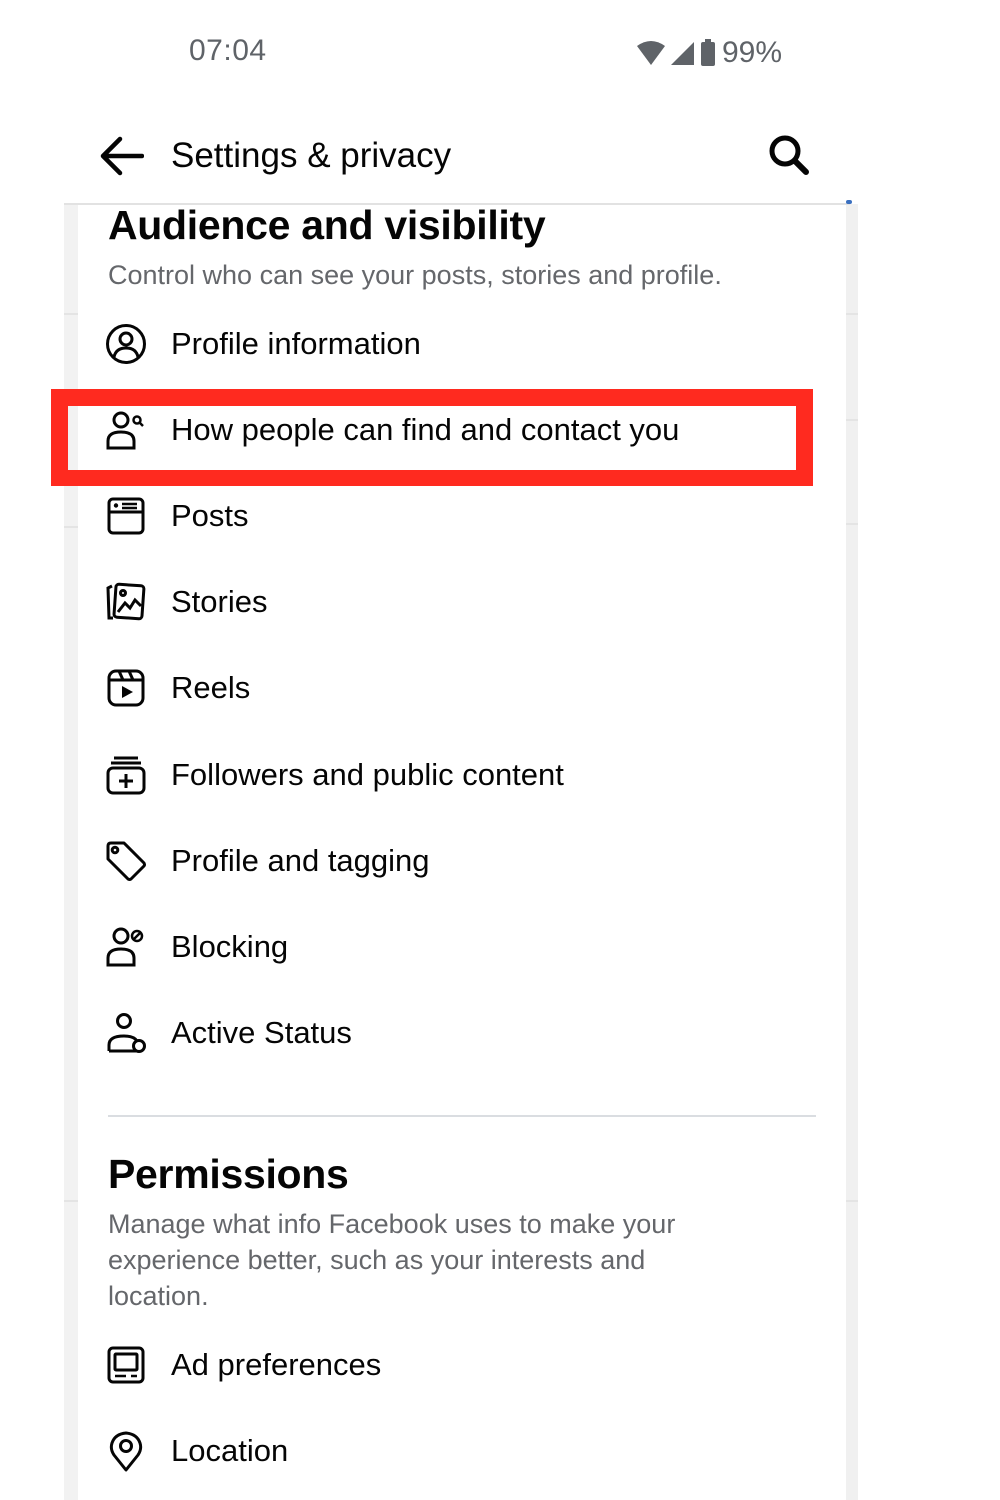 The height and width of the screenshot is (1500, 1000). Describe the element at coordinates (276, 1364) in the screenshot. I see `menu-item-label: Ad preferences` at that location.